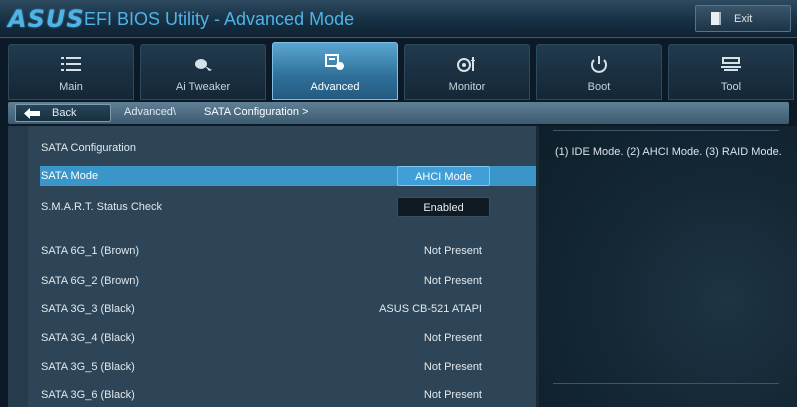 The width and height of the screenshot is (797, 407). Describe the element at coordinates (430, 309) in the screenshot. I see `sata-port-value: ASUS CB-521 ATAPI` at that location.